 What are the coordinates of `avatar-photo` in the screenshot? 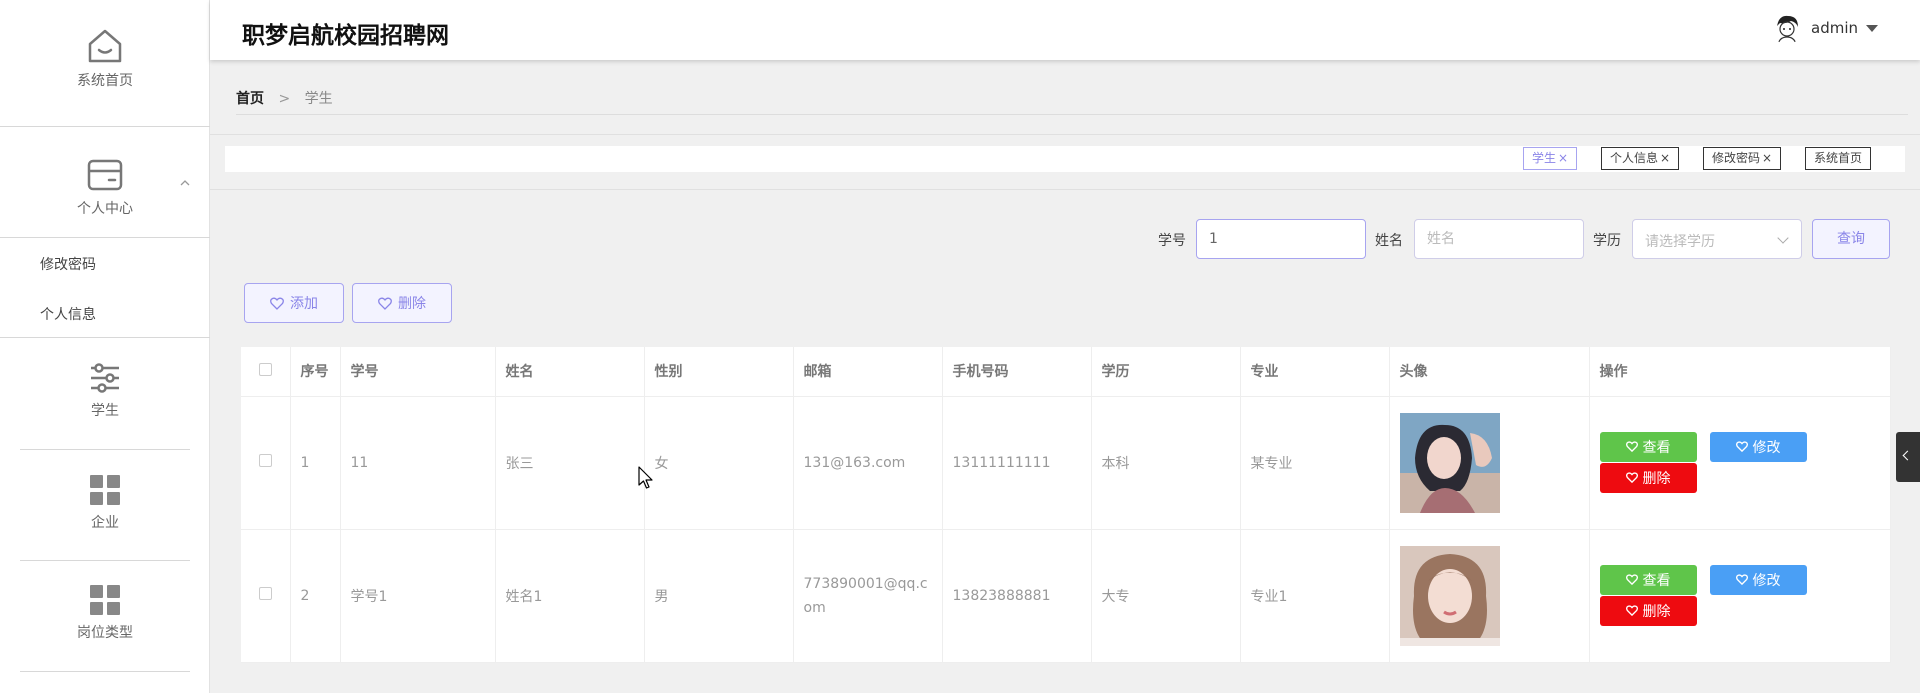 It's located at (1449, 595).